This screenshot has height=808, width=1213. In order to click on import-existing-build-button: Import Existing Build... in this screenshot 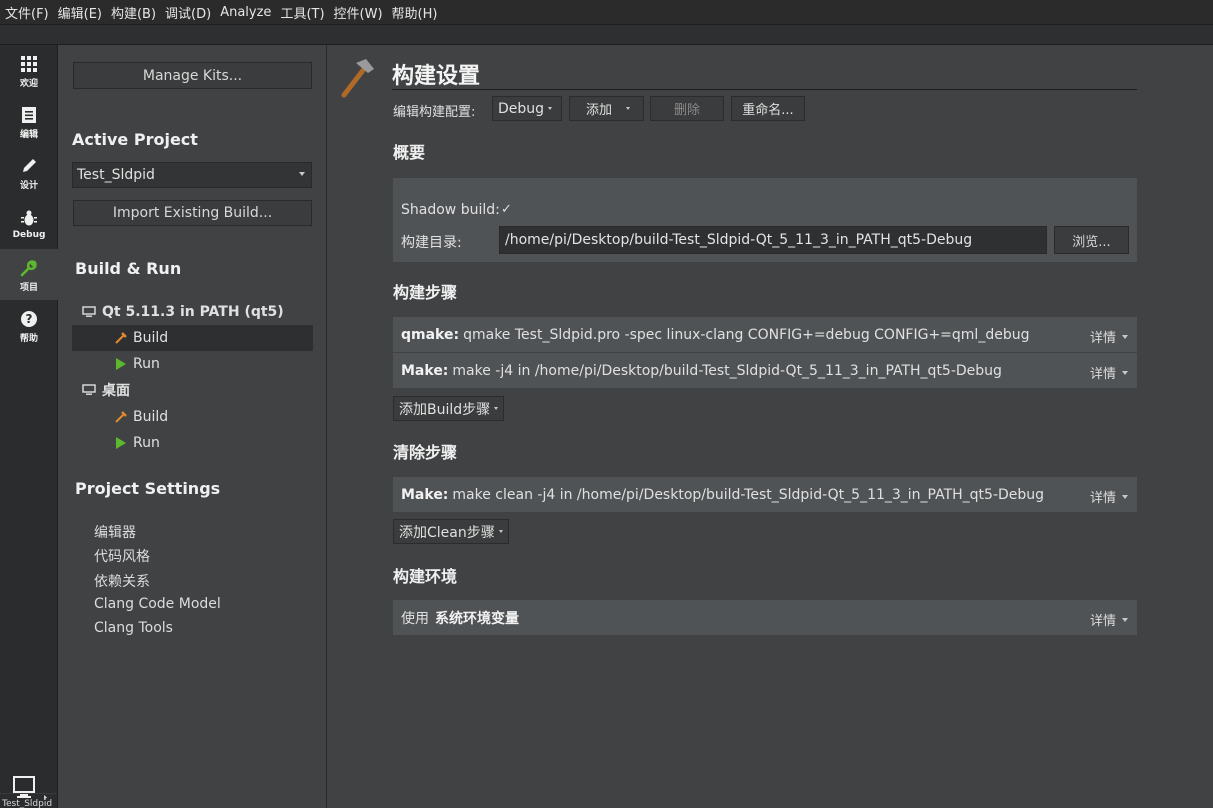, I will do `click(192, 213)`.